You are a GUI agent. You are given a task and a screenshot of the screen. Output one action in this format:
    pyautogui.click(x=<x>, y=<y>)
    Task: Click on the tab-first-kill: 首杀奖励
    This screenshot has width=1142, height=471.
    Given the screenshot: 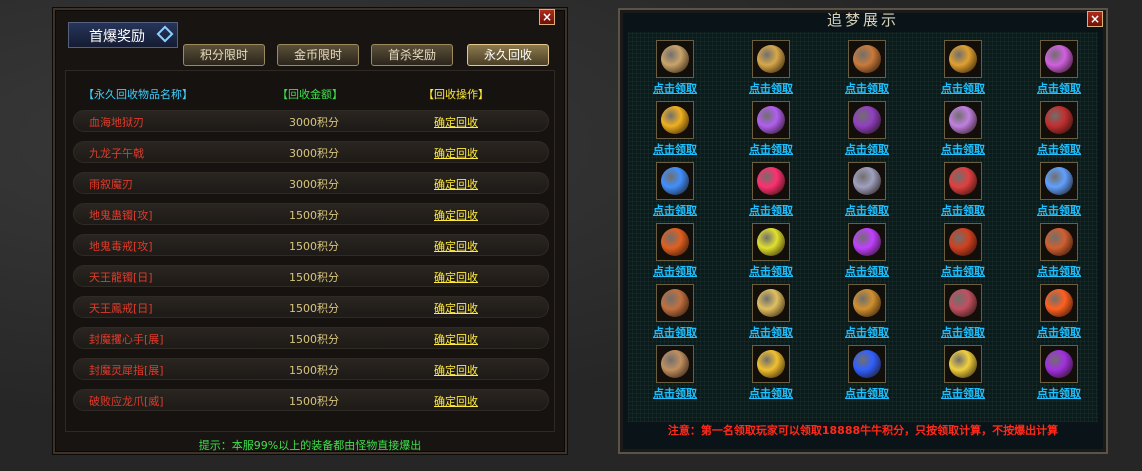 What is the action you would take?
    pyautogui.click(x=412, y=55)
    